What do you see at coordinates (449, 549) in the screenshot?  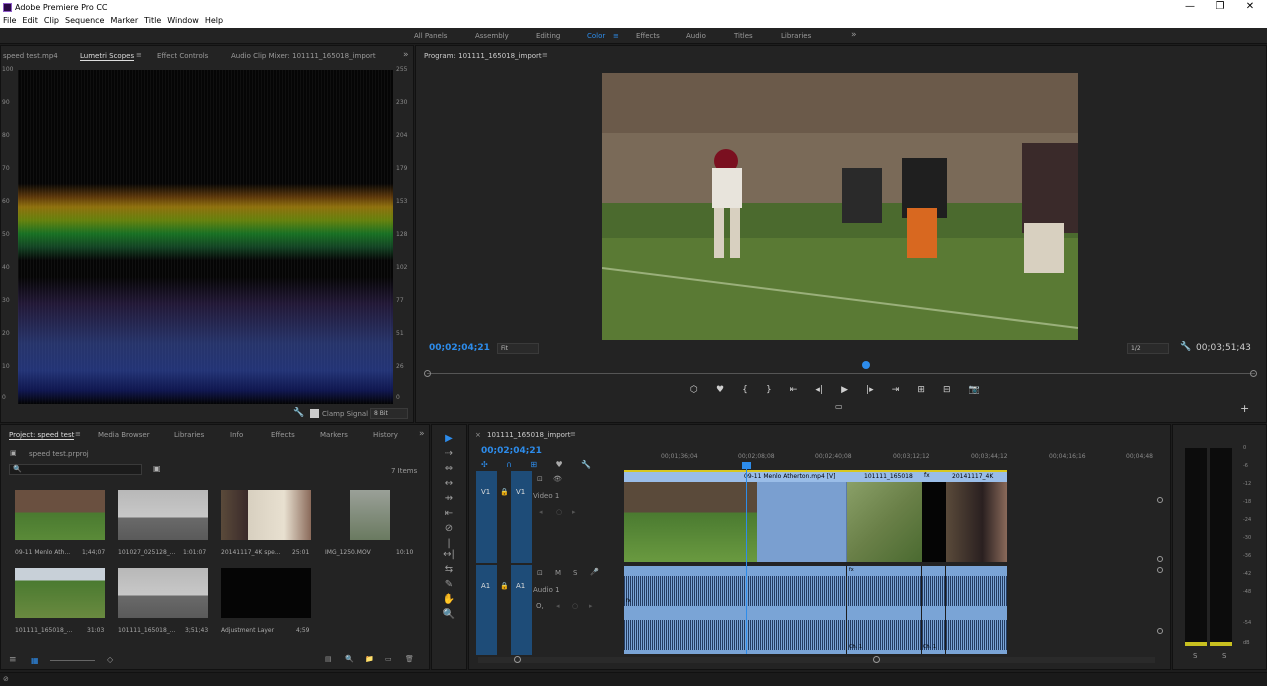 I see `slide-tool-icon: |↔|` at bounding box center [449, 549].